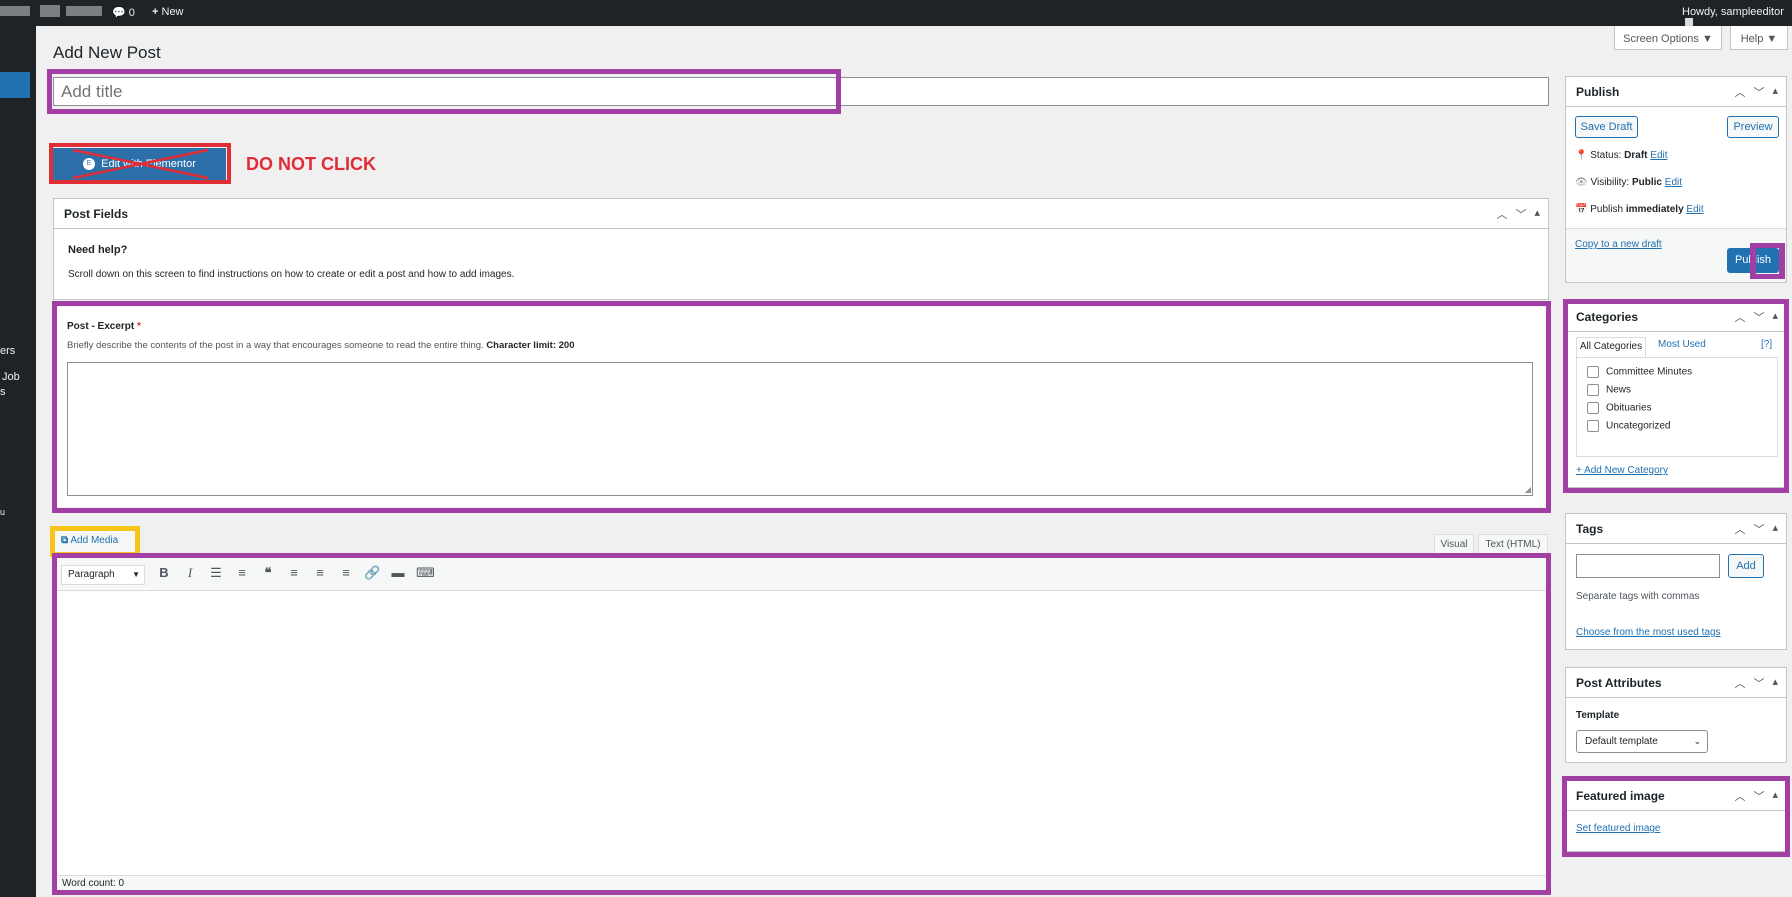 Image resolution: width=1792 pixels, height=897 pixels. Describe the element at coordinates (444, 91) in the screenshot. I see `highlight-title` at that location.